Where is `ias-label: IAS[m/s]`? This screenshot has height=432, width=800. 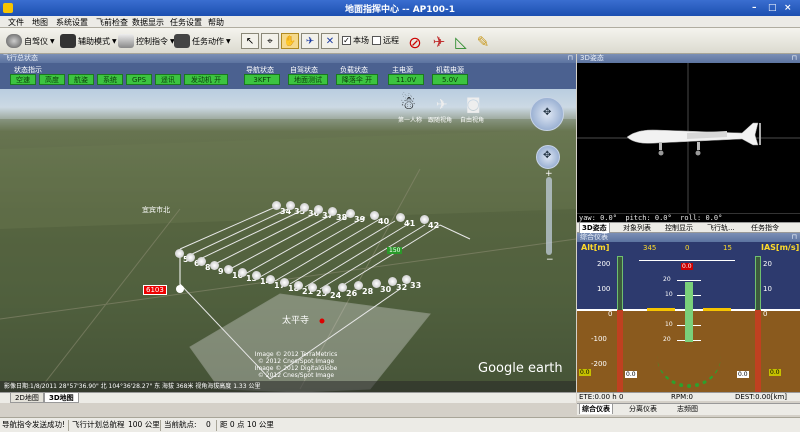 ias-label: IAS[m/s] is located at coordinates (780, 247).